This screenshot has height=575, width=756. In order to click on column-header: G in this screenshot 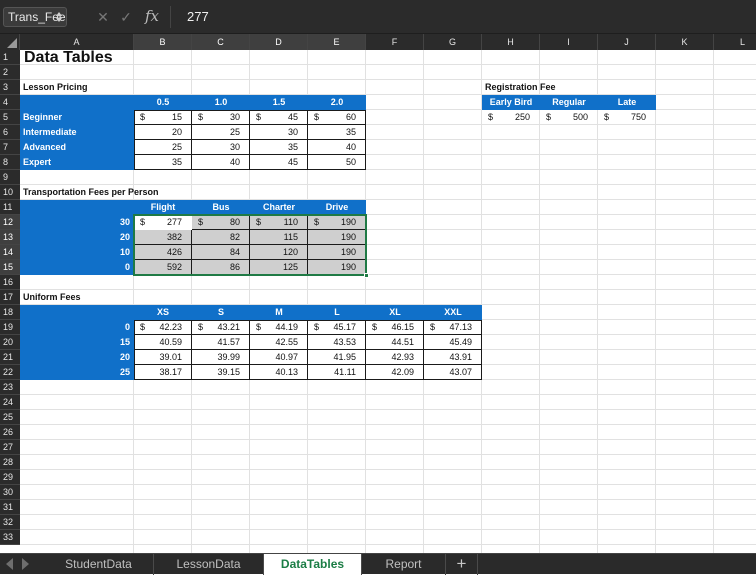, I will do `click(453, 42)`.